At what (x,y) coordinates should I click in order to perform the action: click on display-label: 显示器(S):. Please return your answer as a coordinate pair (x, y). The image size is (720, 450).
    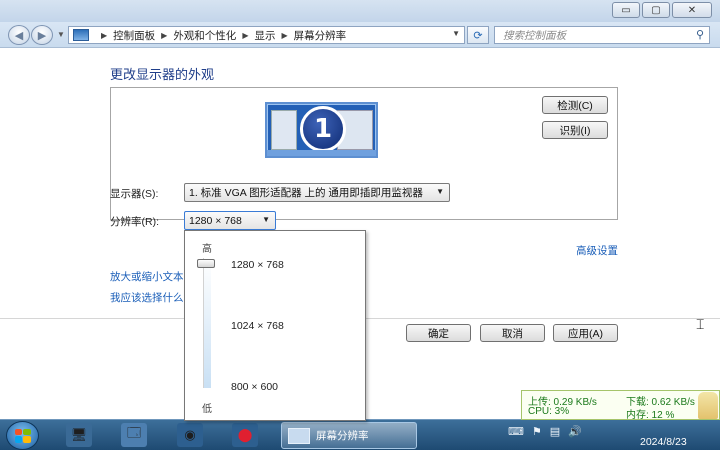
    Looking at the image, I should click on (134, 194).